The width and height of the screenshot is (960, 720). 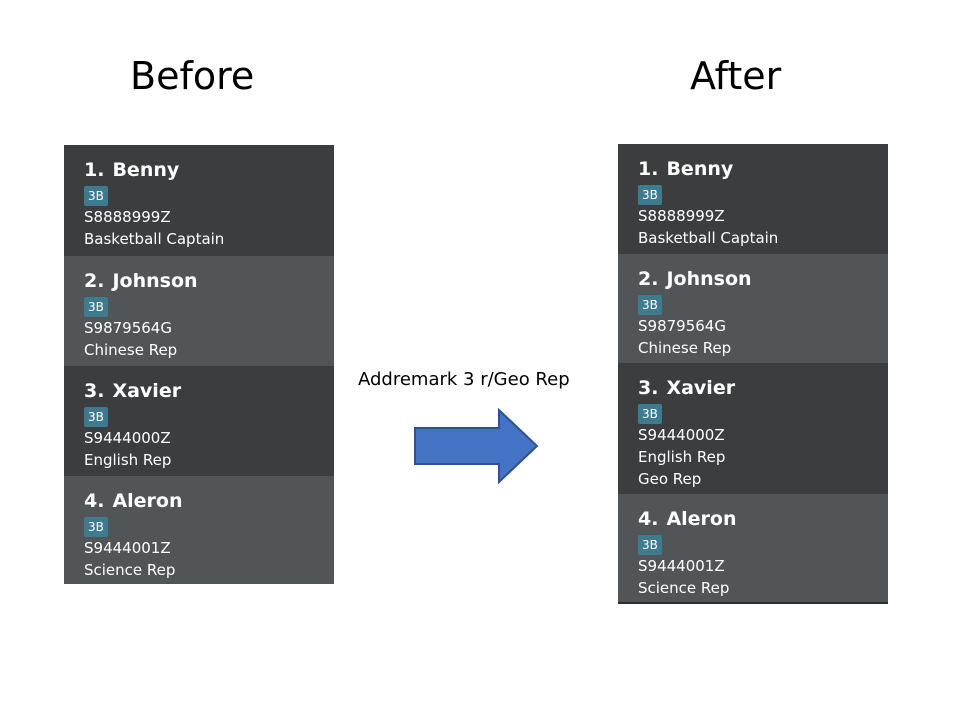 I want to click on right-arrow-icon, so click(x=476, y=446).